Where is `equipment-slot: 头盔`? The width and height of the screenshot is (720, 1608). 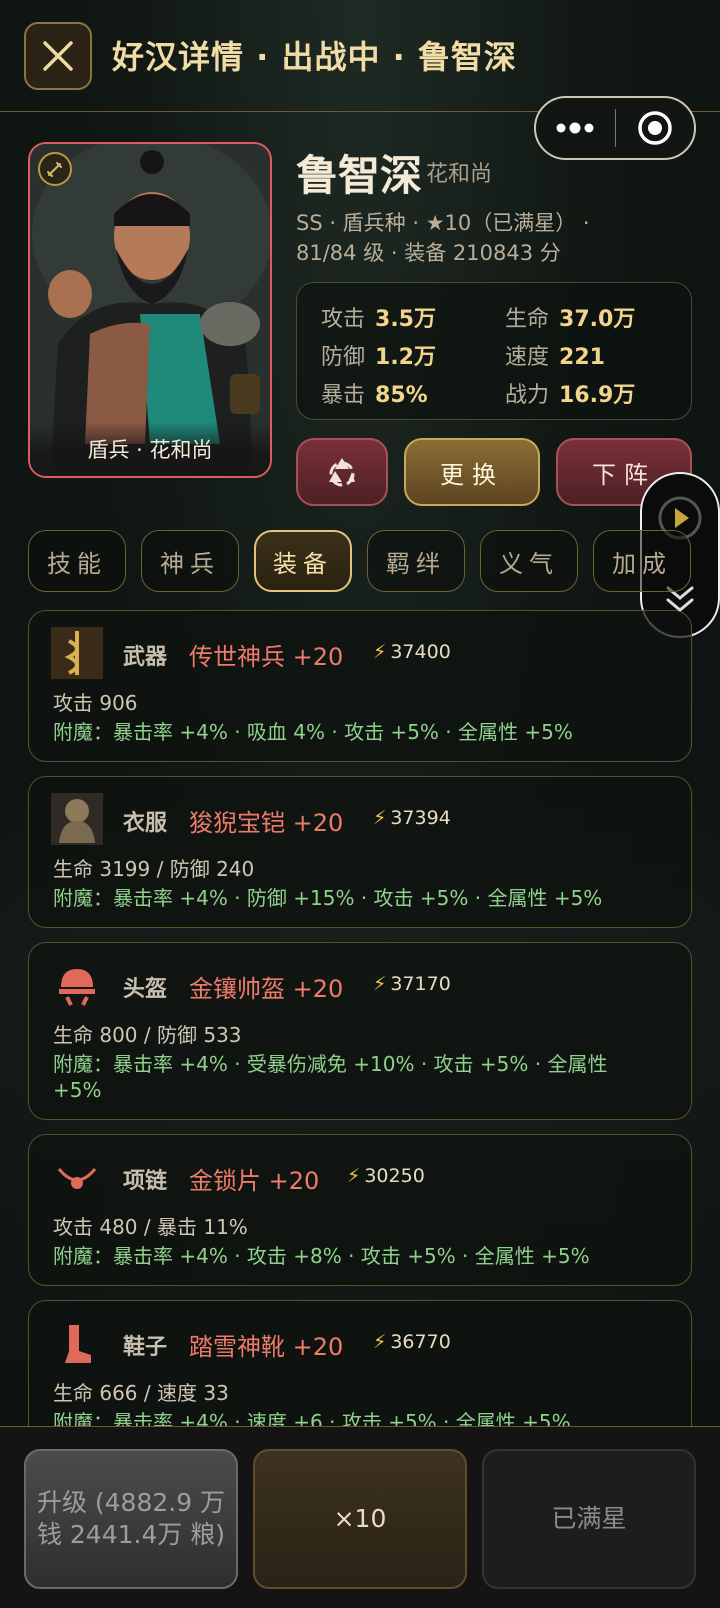
equipment-slot: 头盔 is located at coordinates (145, 989).